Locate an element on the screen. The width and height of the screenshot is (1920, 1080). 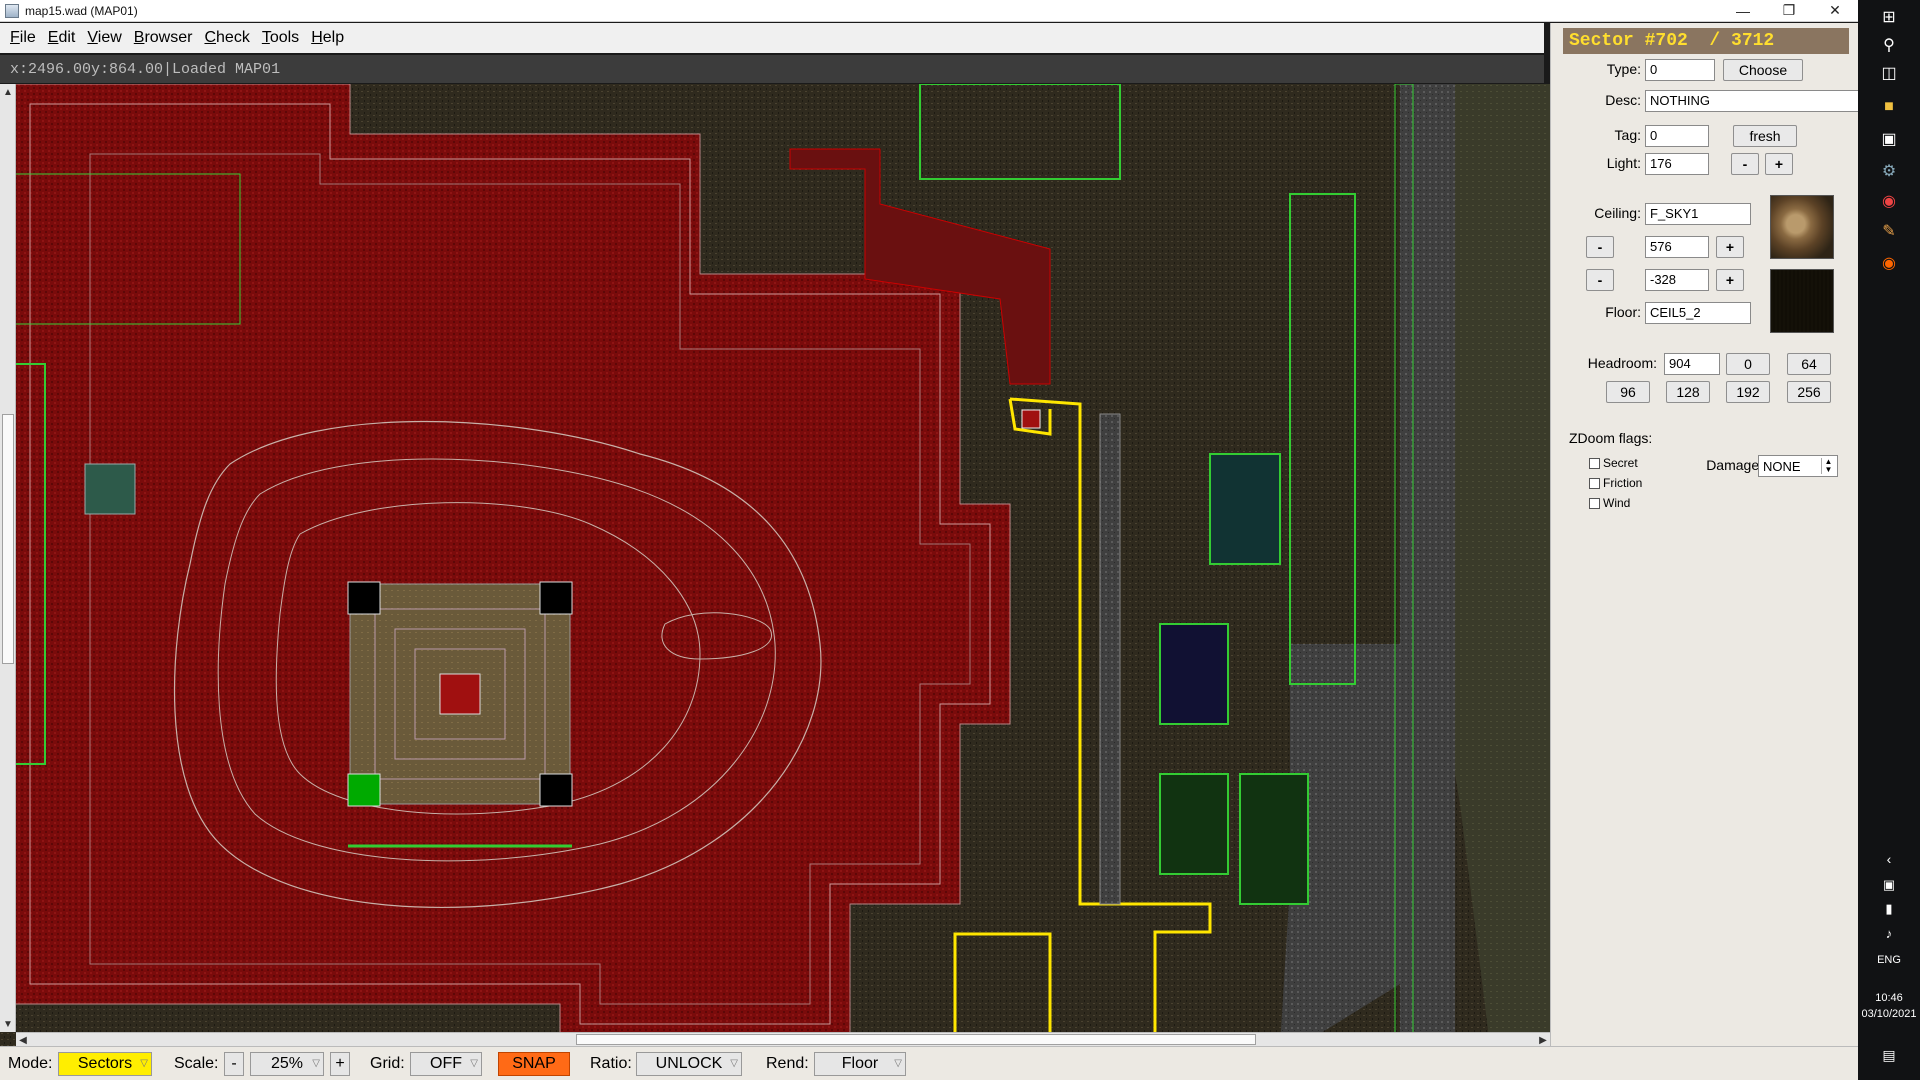
firefox-icon: ◉ is located at coordinates (1889, 263).